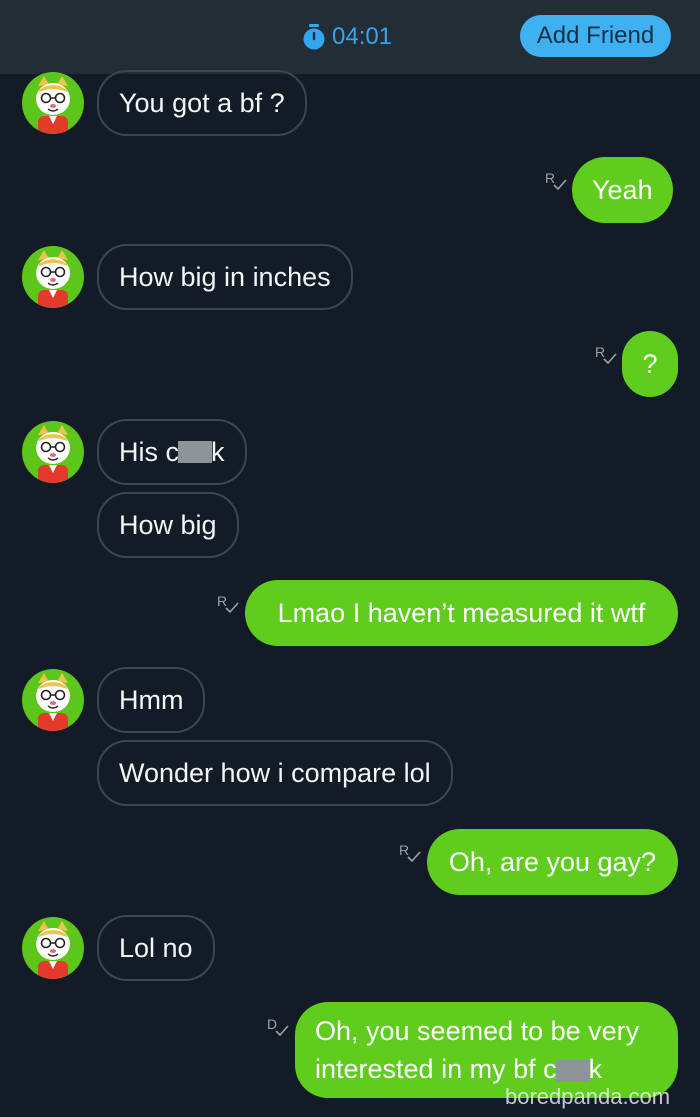  I want to click on outgoing-message: Lmao I haven’t measured it wtf, so click(461, 613).